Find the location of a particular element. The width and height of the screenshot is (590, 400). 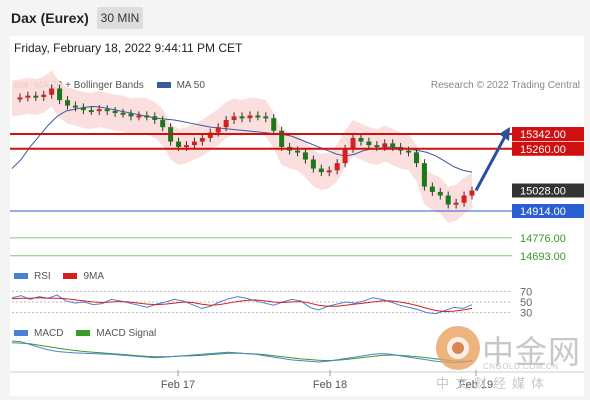

level-label-last: 15028.00 is located at coordinates (543, 191).